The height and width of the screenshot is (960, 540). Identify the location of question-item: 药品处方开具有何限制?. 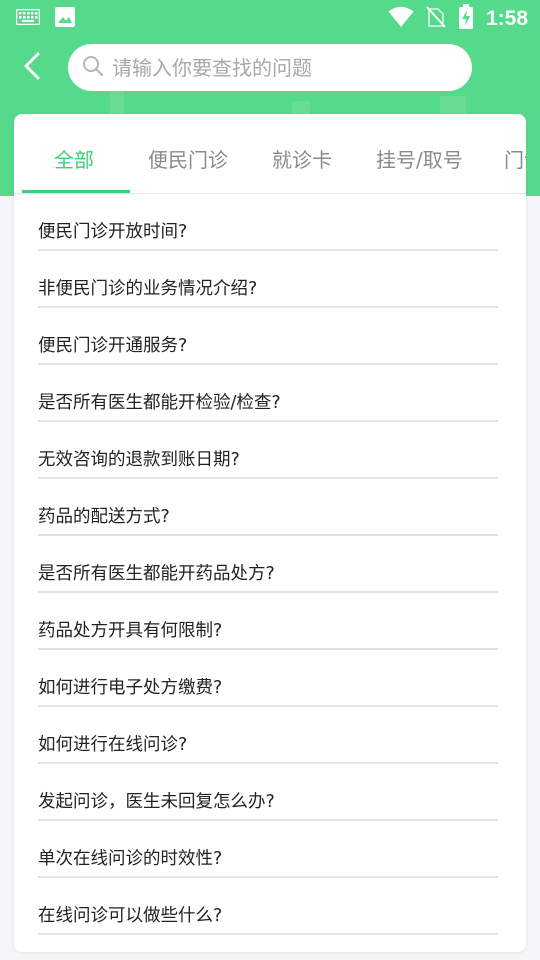
(270, 621).